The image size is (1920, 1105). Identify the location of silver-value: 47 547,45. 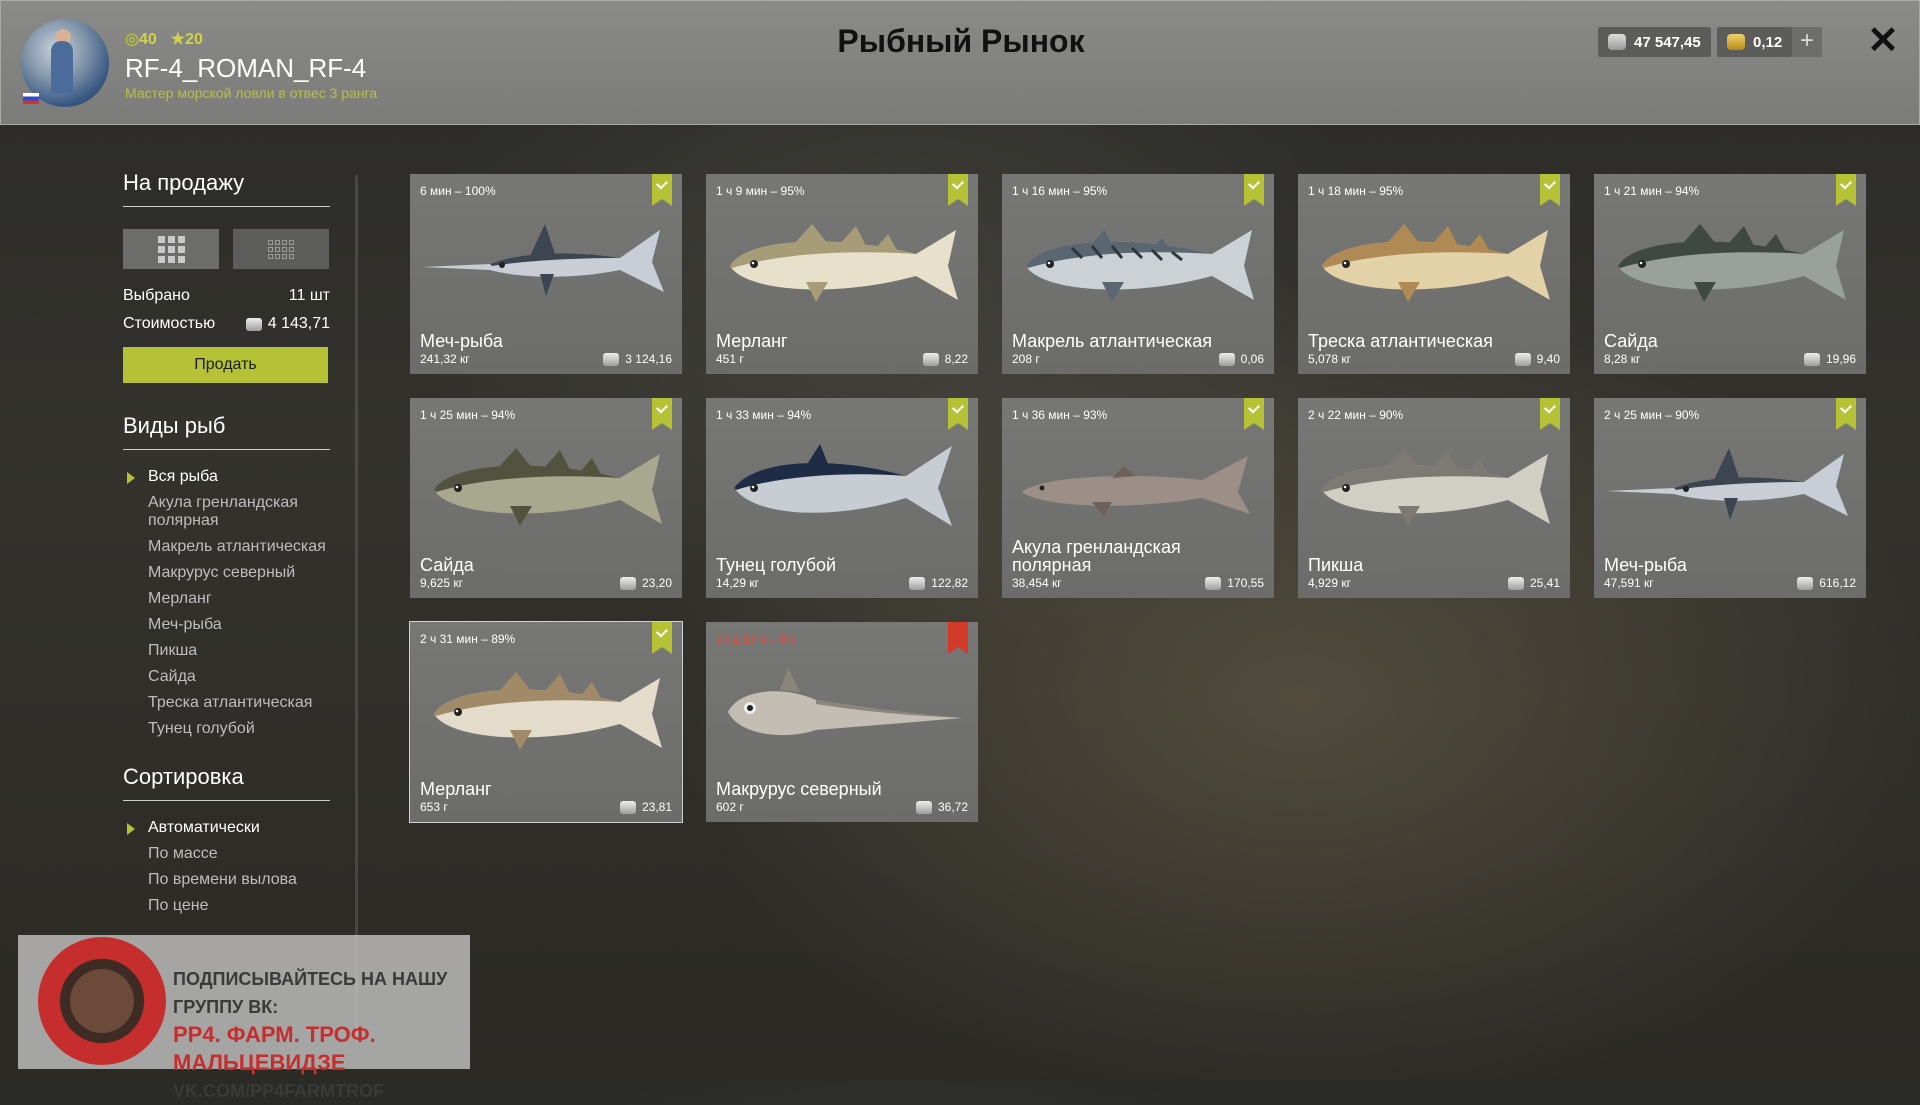
(1667, 42).